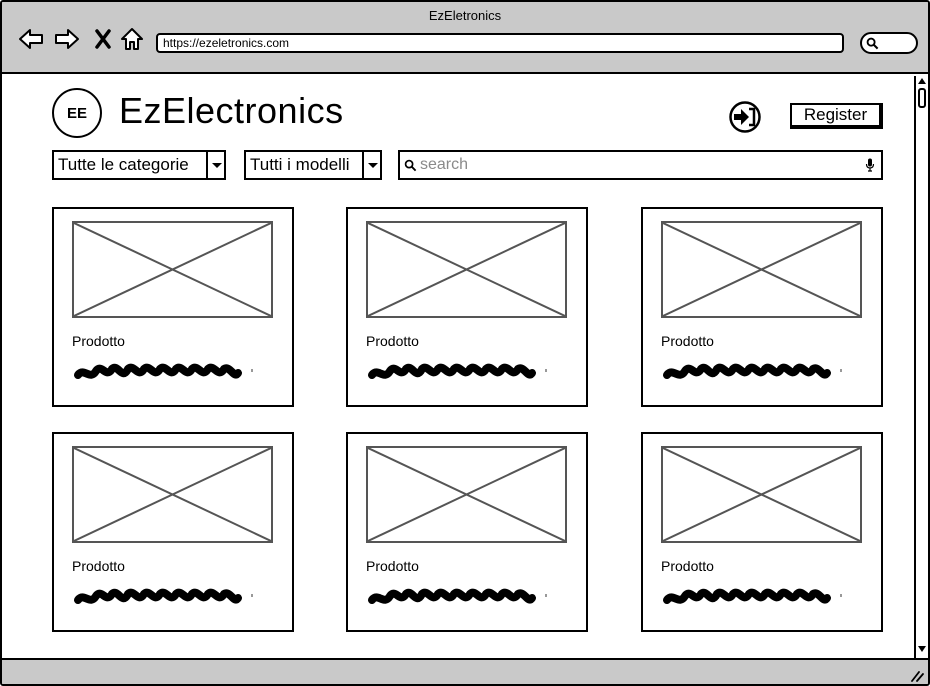 Image resolution: width=930 pixels, height=686 pixels. What do you see at coordinates (922, 98) in the screenshot?
I see `scroll-thumb` at bounding box center [922, 98].